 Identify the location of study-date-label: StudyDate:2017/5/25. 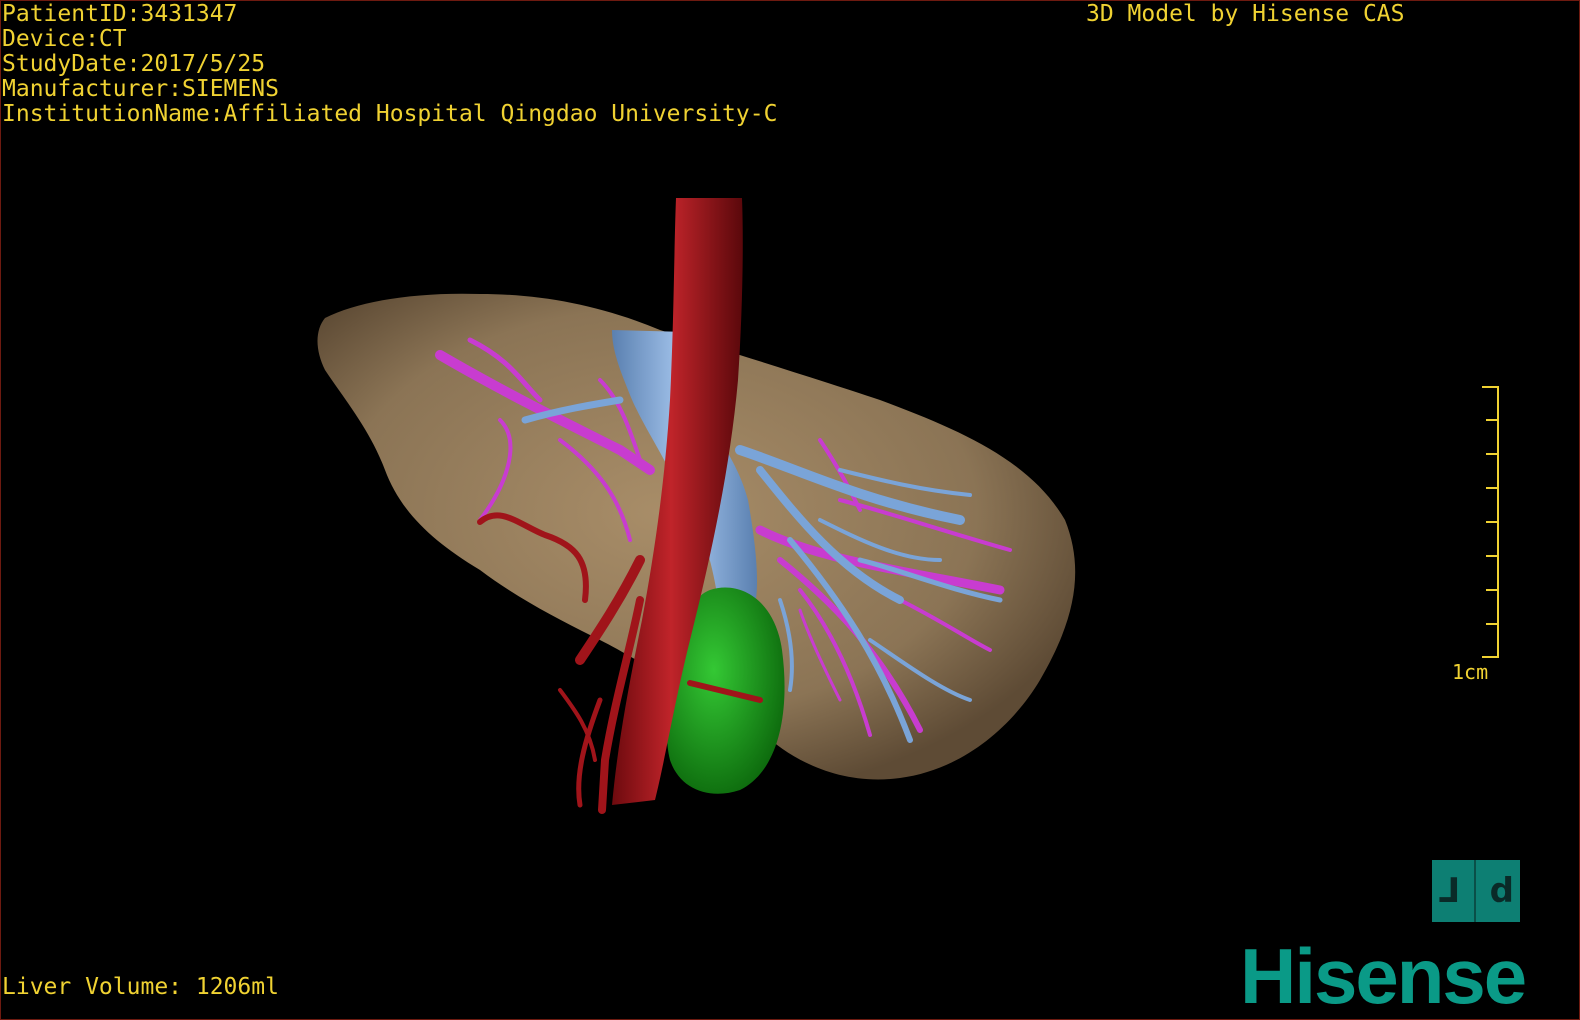
(134, 64).